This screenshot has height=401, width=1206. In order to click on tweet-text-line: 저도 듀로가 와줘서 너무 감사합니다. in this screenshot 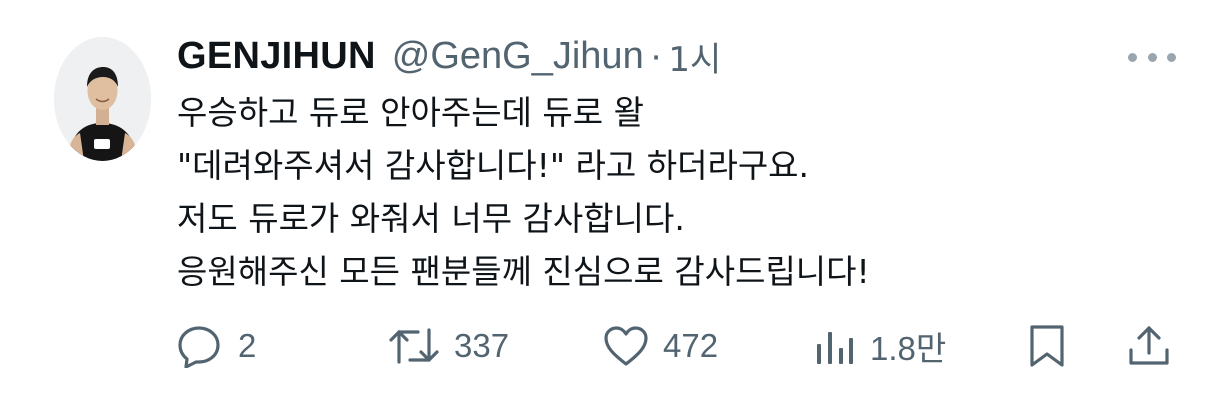, I will do `click(431, 218)`.